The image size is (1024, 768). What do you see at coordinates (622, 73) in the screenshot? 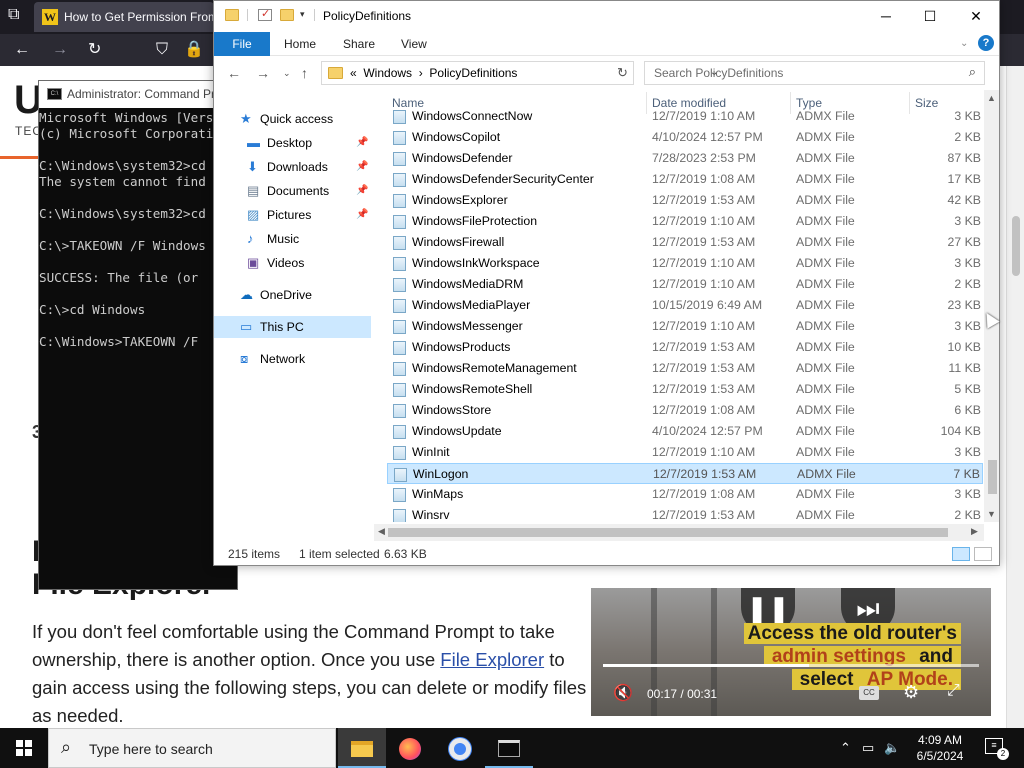
I see `refresh-icon: ↻` at bounding box center [622, 73].